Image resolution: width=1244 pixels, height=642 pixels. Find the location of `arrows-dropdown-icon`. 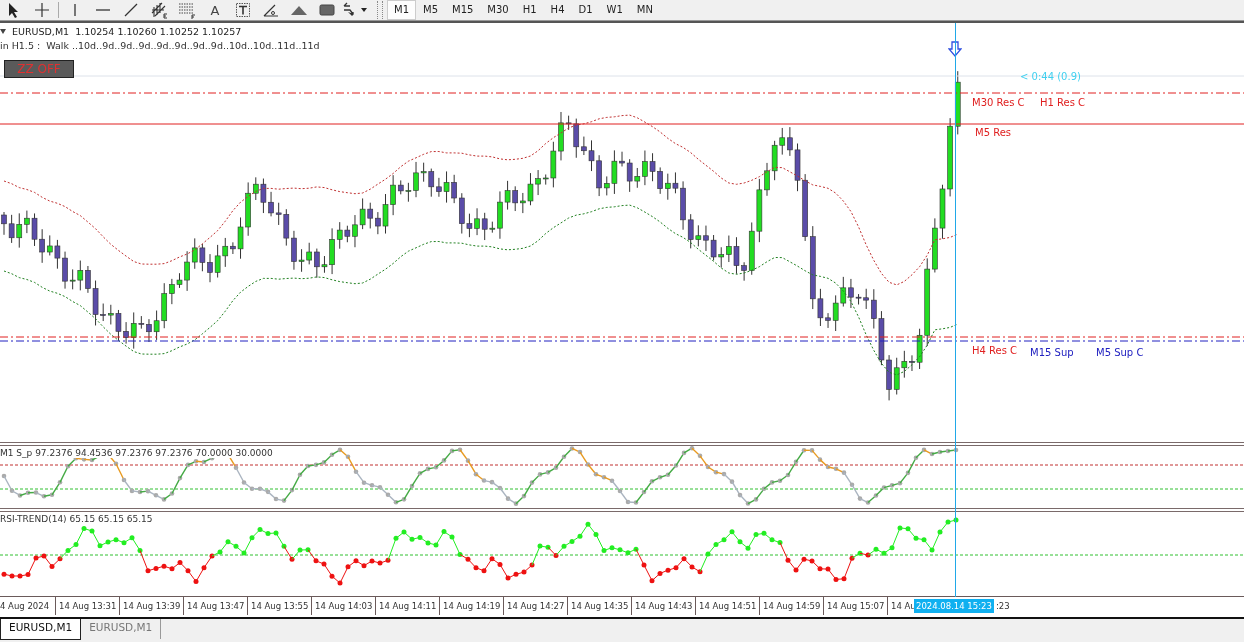

arrows-dropdown-icon is located at coordinates (355, 10).